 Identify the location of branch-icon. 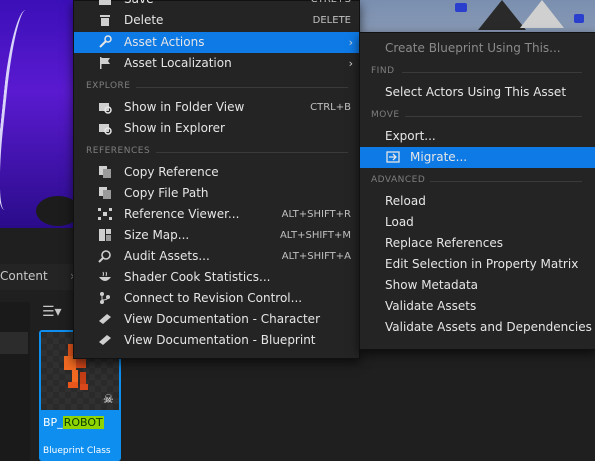
(105, 298).